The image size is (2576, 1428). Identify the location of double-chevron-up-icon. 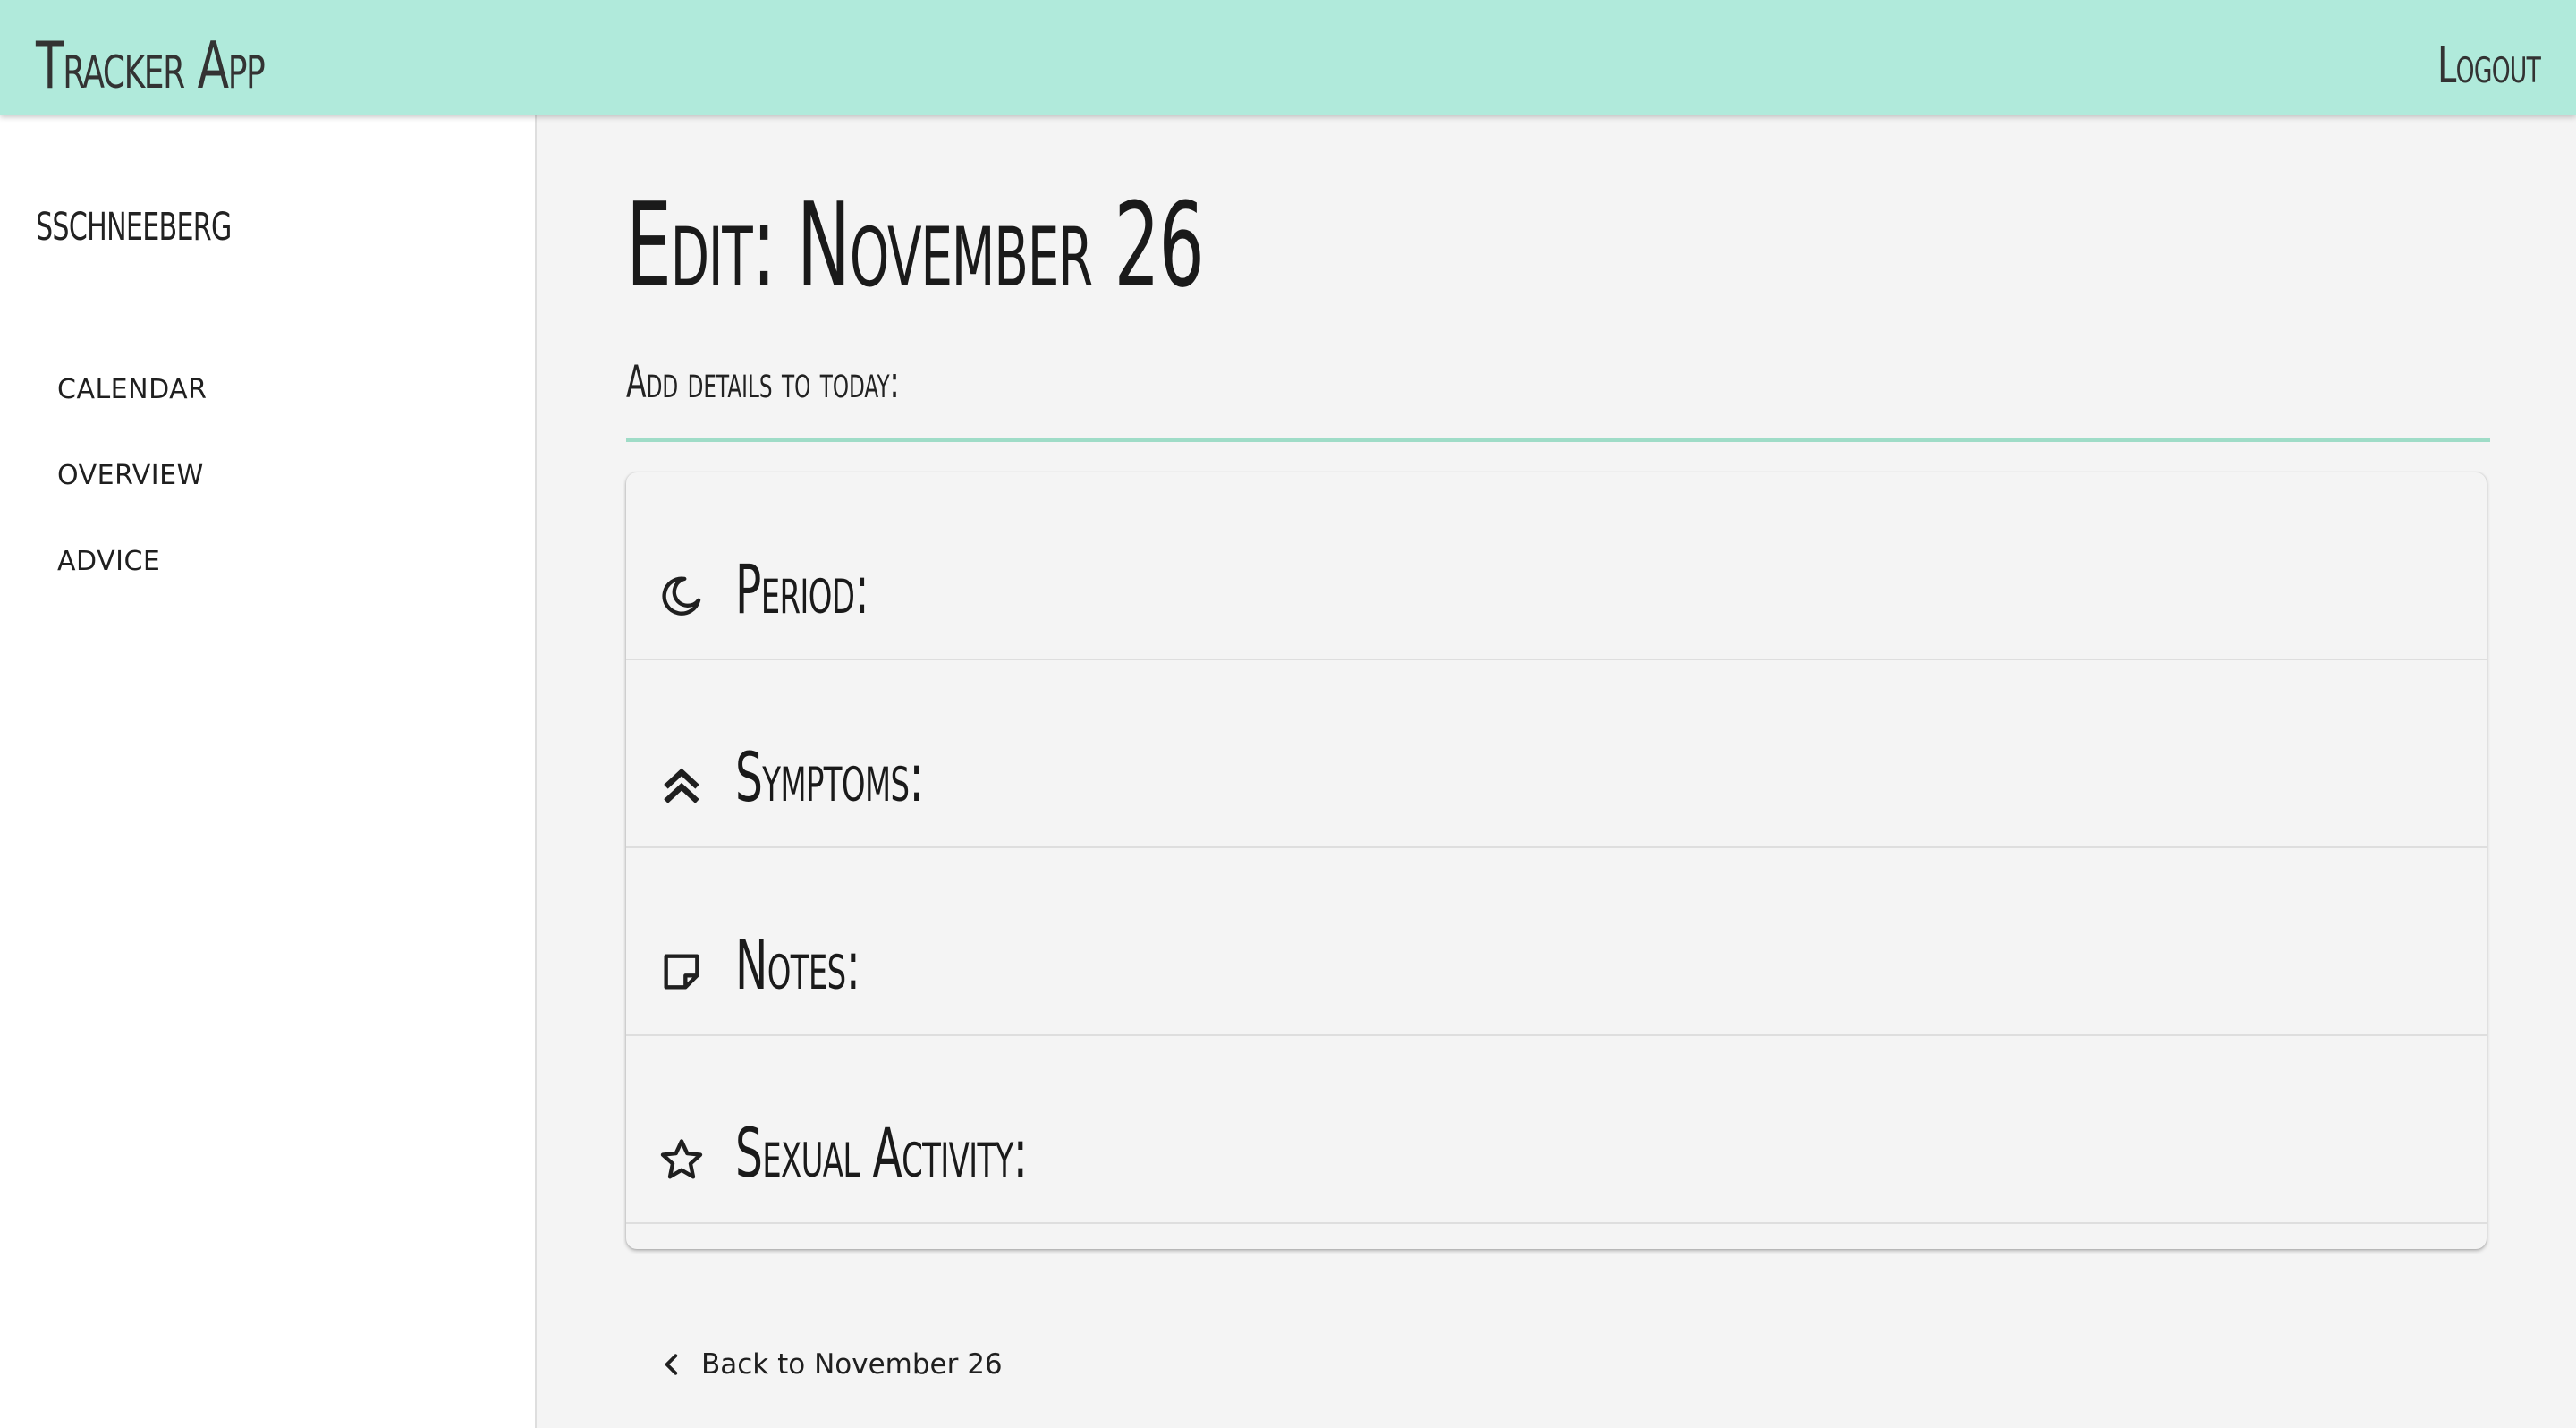
(681, 785).